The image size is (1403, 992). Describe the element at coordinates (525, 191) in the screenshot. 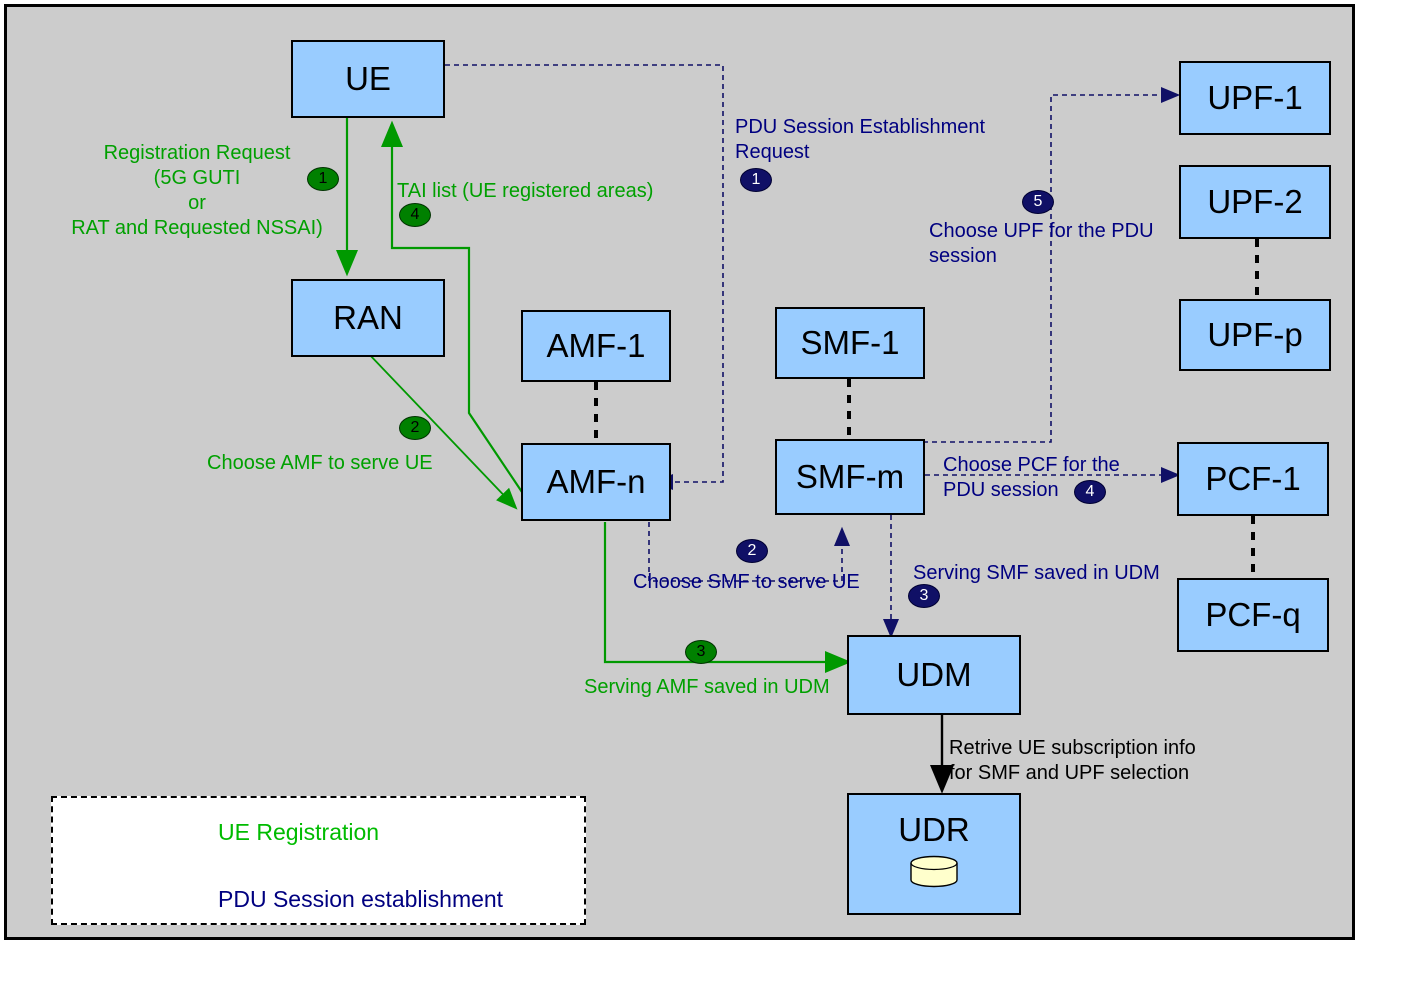

I see `annotation-tai-list: TAI list (UE registered areas)` at that location.